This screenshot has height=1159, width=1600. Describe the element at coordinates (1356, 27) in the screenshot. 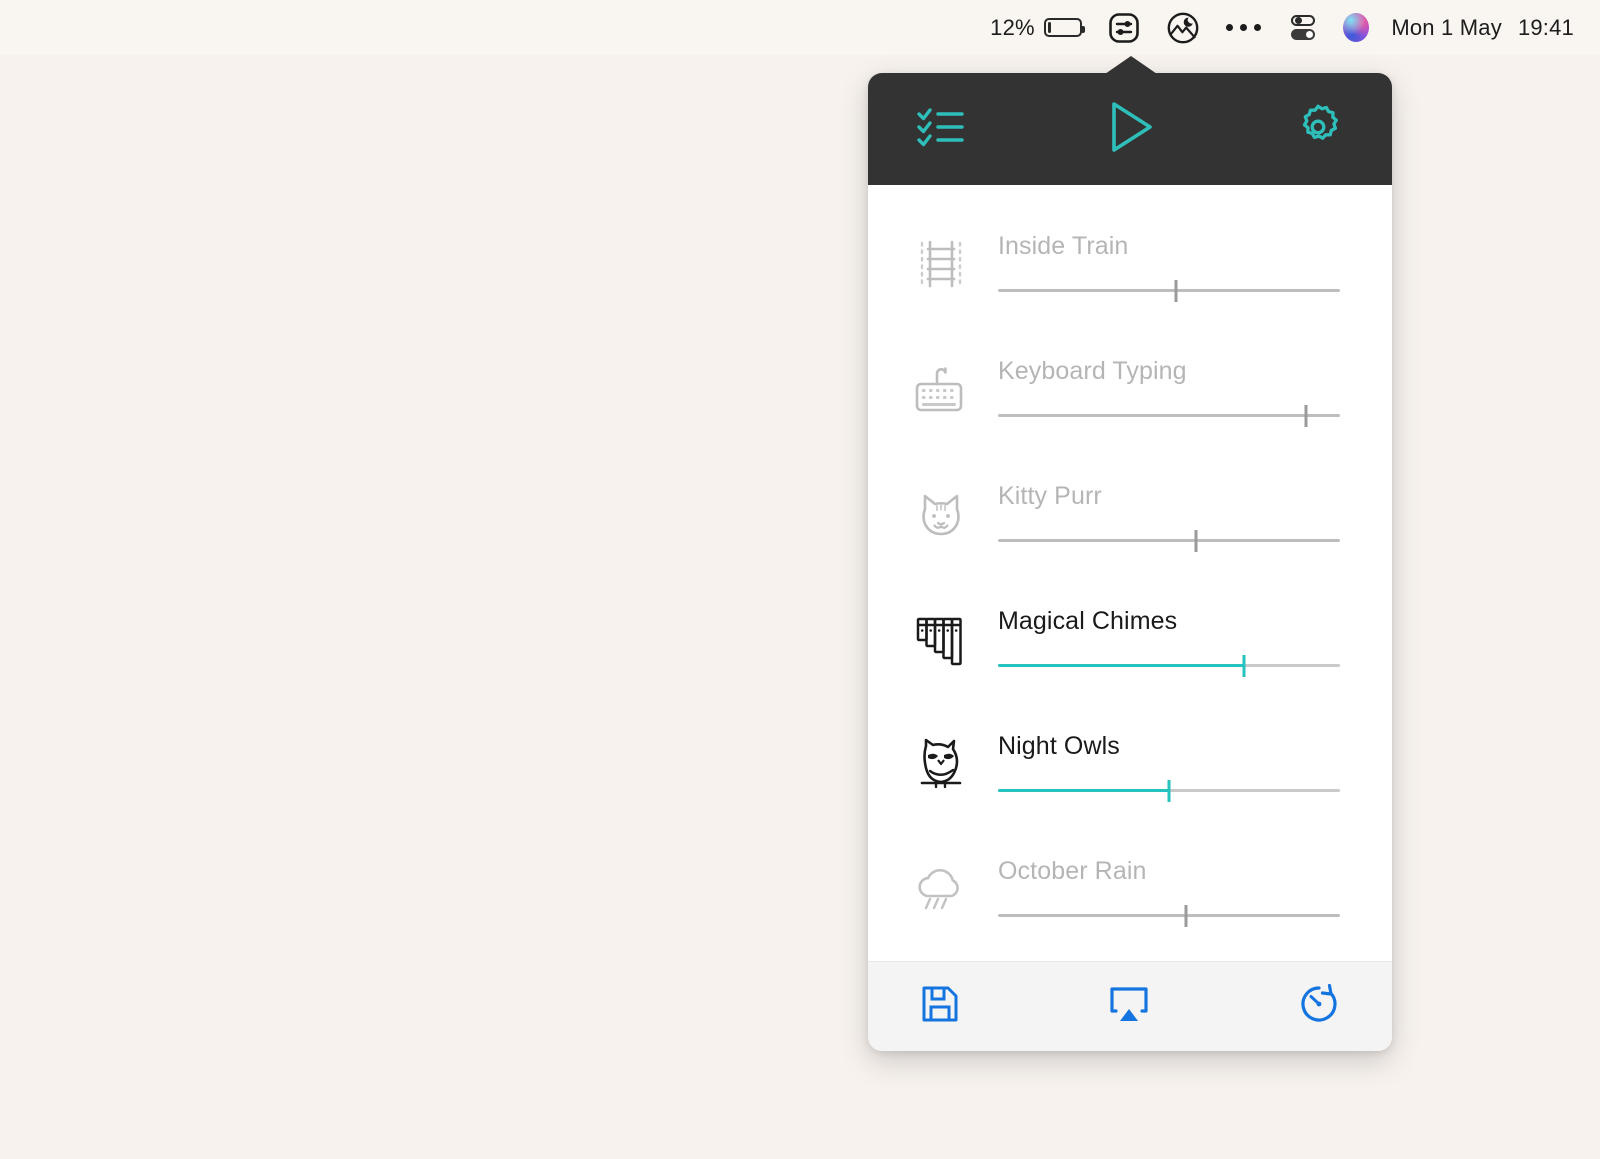

I see `siri-orb-icon` at that location.